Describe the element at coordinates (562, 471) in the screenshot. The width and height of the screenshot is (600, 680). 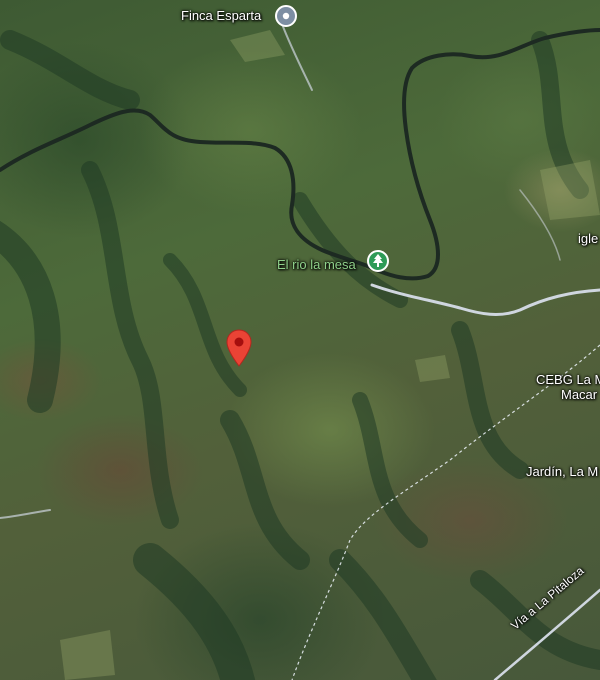
I see `place-label-jardin: Jardín, La M` at that location.